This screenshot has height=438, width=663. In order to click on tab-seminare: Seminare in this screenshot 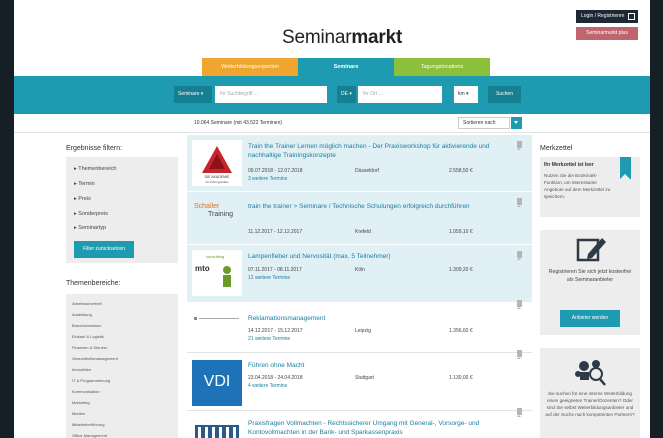, I will do `click(346, 67)`.